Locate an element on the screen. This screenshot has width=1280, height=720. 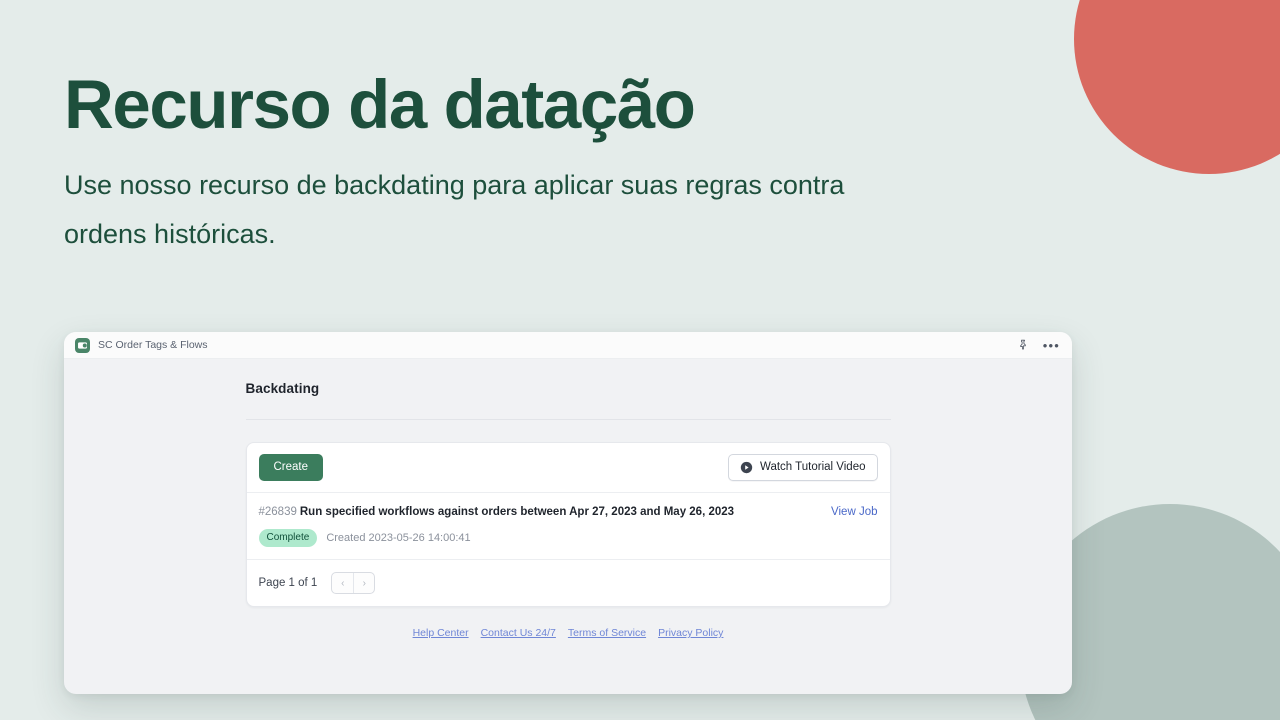
watch-tutorial-video-button: Watch Tutorial Video is located at coordinates (803, 467).